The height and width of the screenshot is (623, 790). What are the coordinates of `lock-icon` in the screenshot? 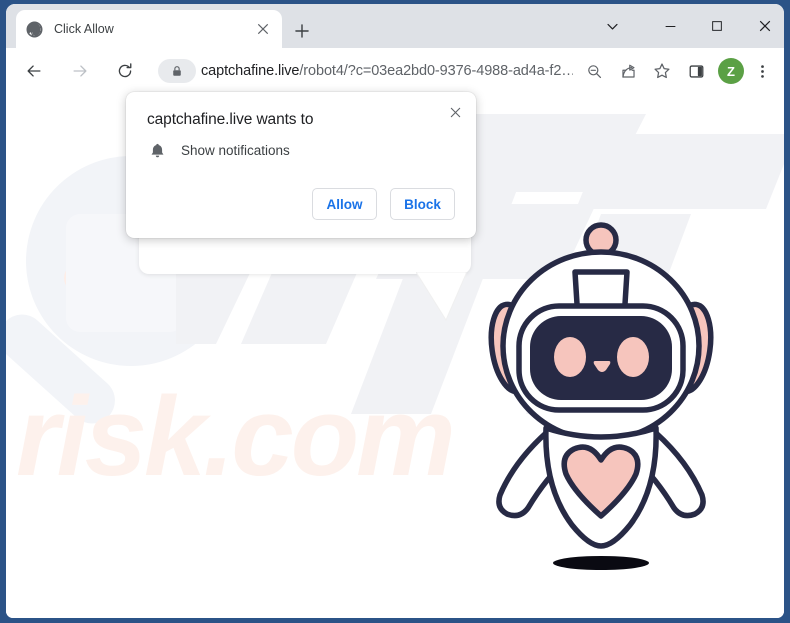 It's located at (177, 71).